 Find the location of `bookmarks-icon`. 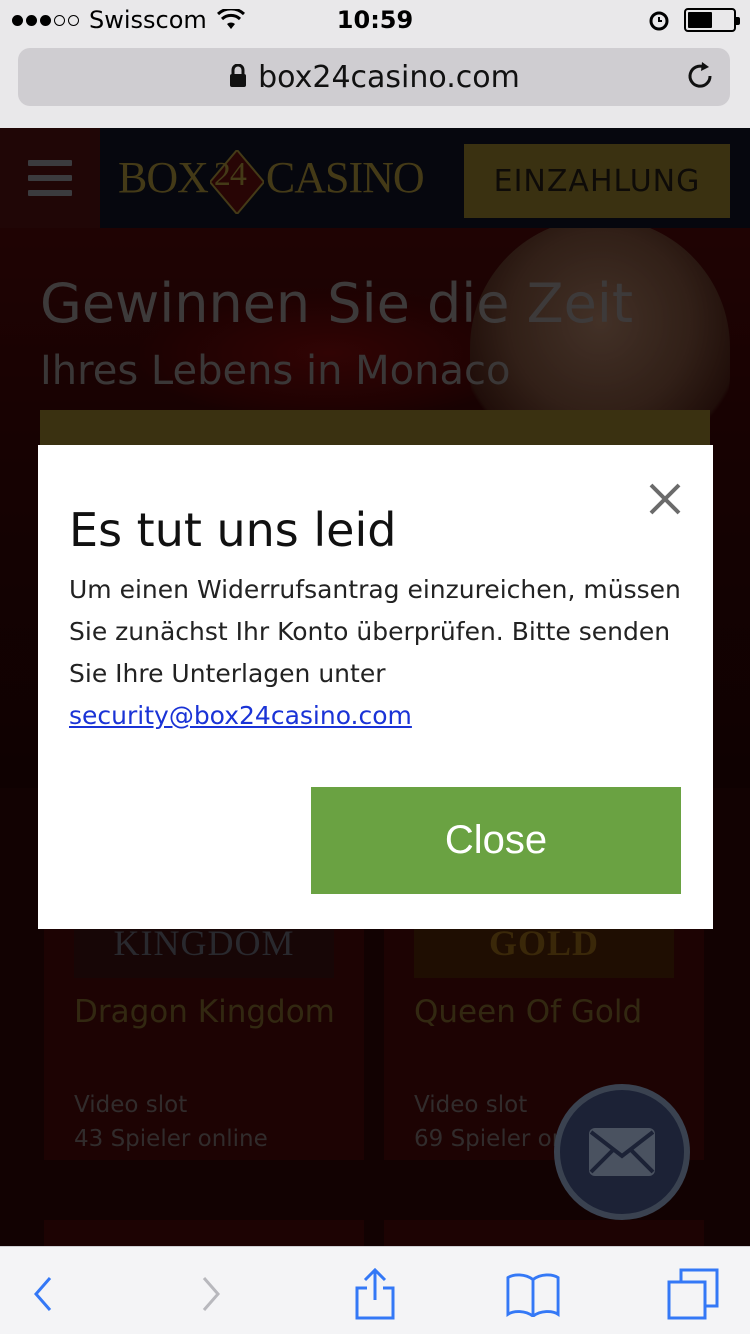

bookmarks-icon is located at coordinates (533, 1294).